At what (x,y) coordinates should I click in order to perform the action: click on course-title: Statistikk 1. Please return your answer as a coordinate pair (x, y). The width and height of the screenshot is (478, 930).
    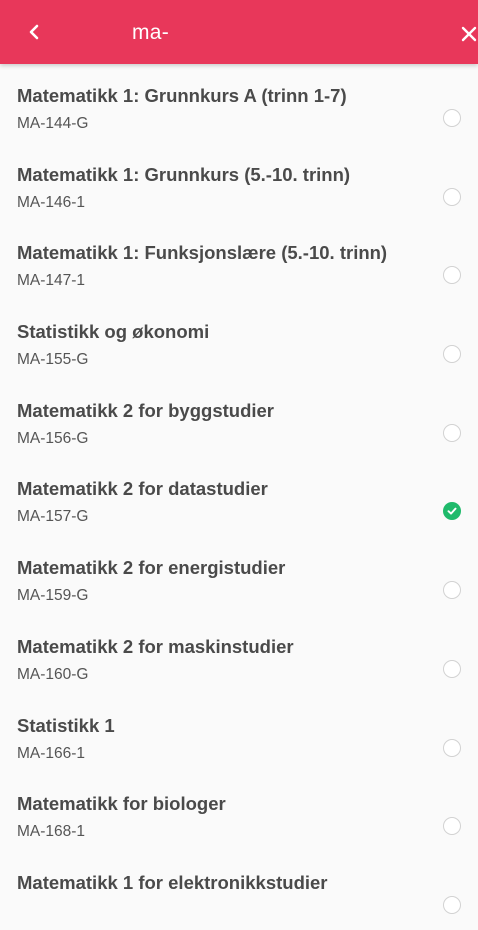
    Looking at the image, I should click on (66, 725).